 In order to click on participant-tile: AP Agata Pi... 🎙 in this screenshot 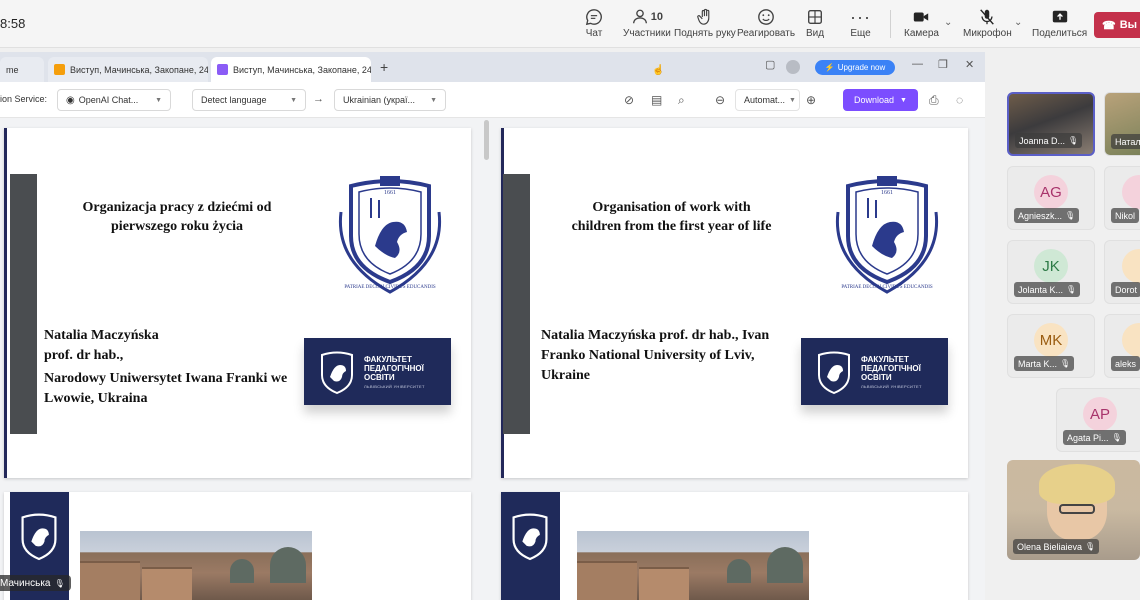, I will do `click(1098, 420)`.